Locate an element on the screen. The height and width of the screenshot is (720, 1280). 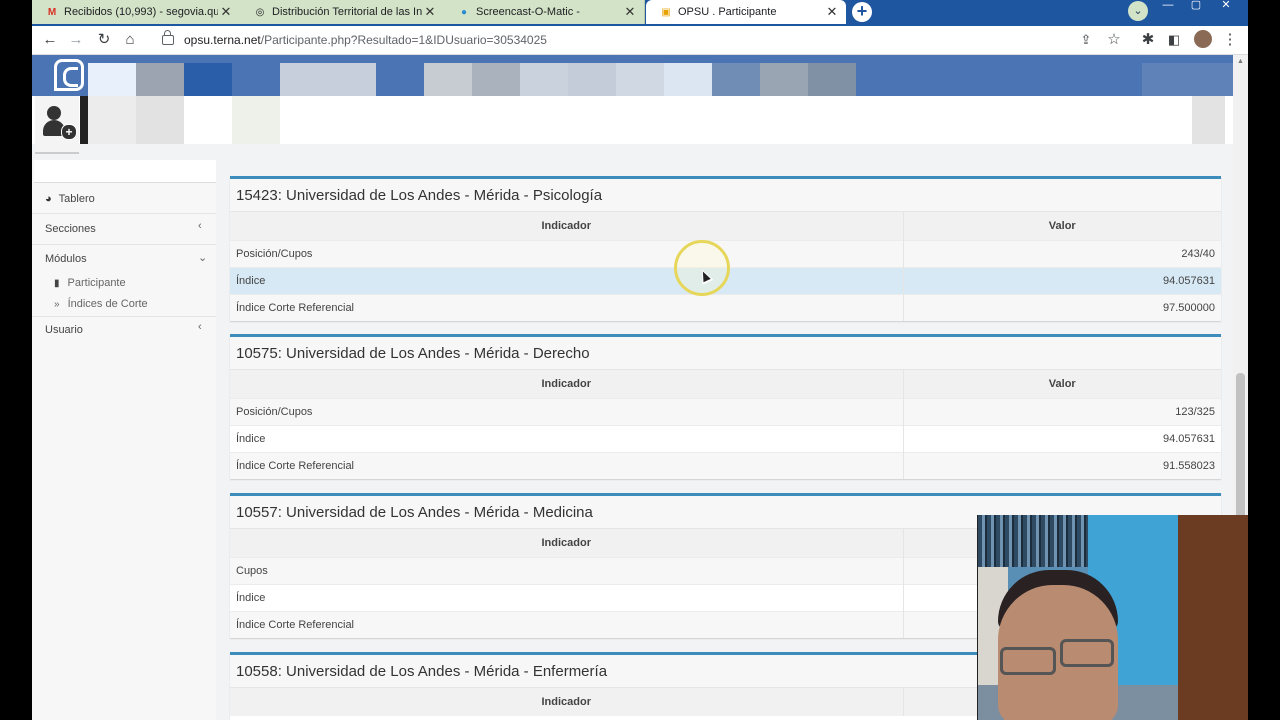
tab-opsu: ▣ OPSU . Participante ✕ is located at coordinates (746, 12).